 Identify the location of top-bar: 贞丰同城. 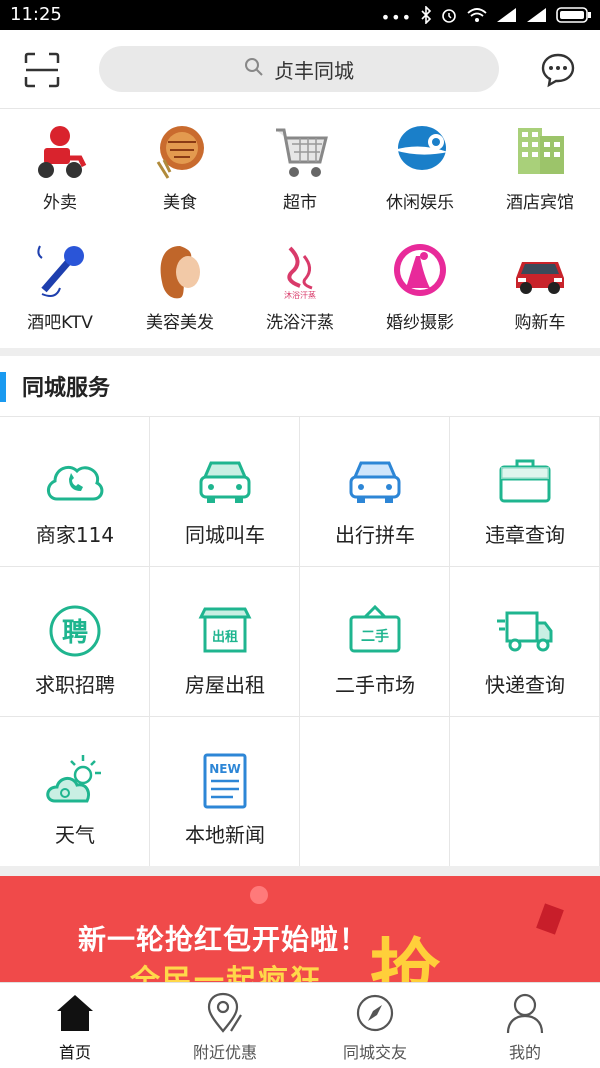
(300, 69).